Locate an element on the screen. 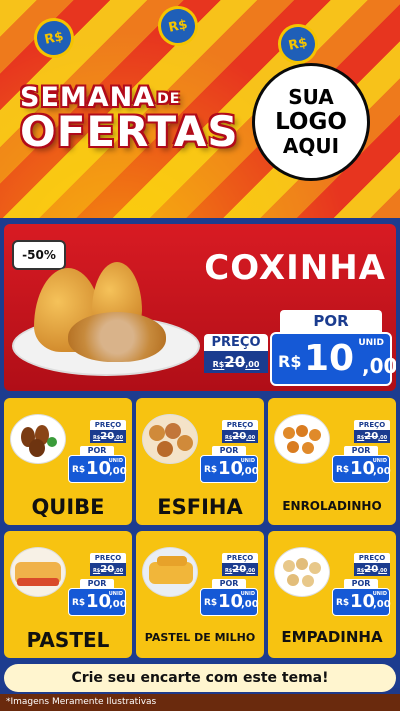  title-de: DE is located at coordinates (169, 98).